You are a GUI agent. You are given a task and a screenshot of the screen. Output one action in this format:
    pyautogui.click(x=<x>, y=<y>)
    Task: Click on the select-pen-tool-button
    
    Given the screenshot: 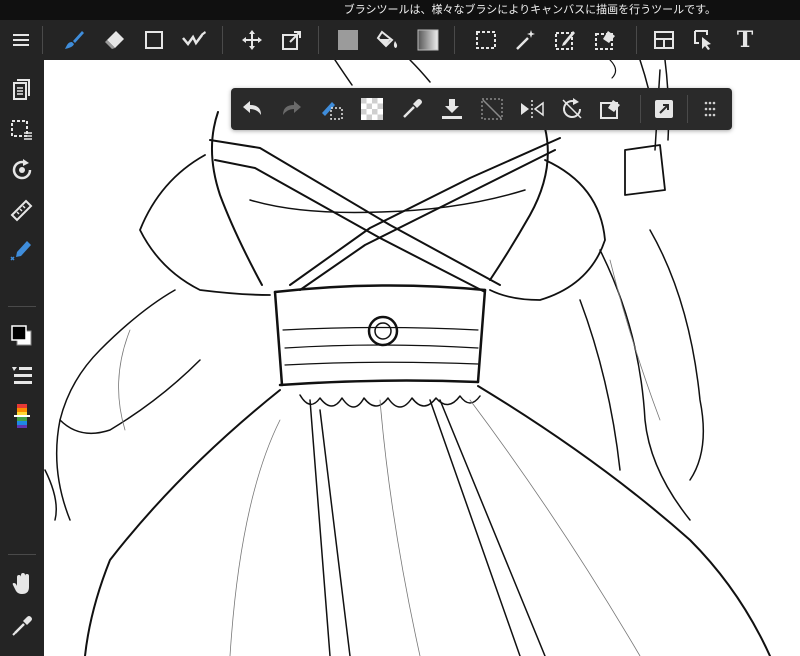 What is the action you would take?
    pyautogui.click(x=566, y=40)
    